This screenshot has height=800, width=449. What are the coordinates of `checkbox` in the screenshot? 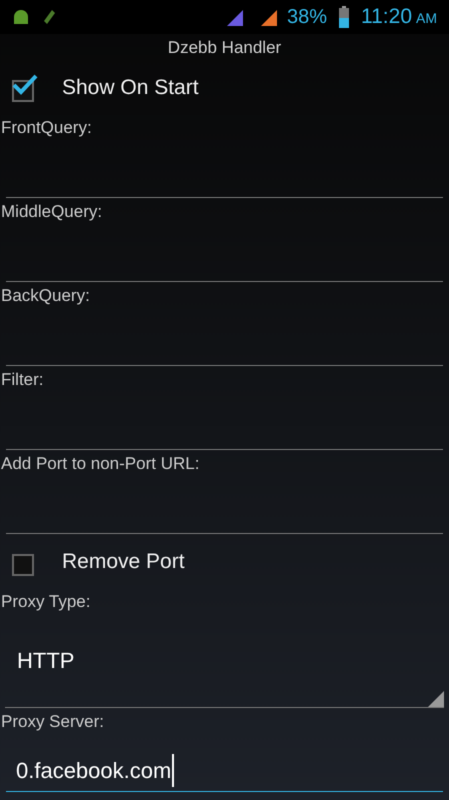 It's located at (26, 88).